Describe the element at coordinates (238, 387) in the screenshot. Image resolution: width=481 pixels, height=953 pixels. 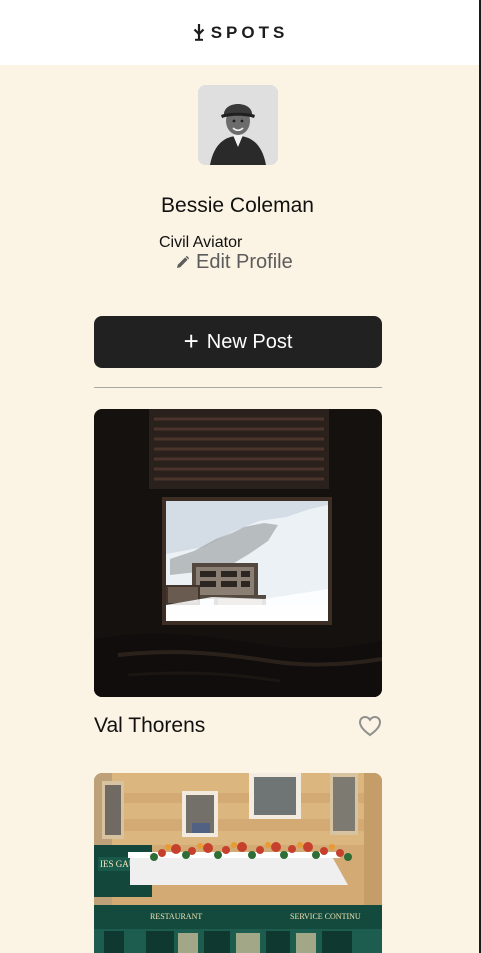
I see `divider` at that location.